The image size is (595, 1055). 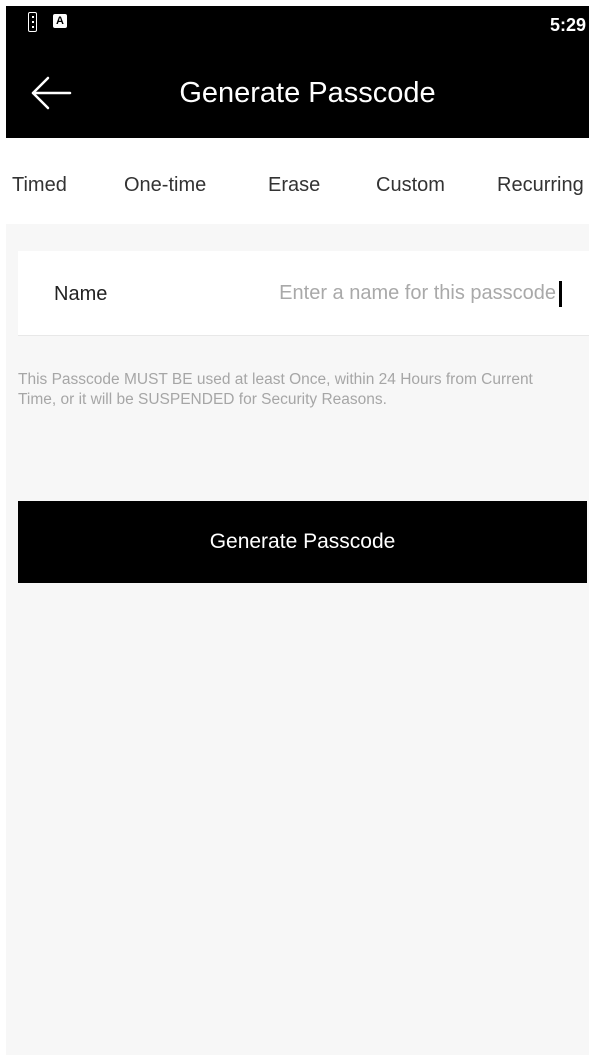 I want to click on tab-timed: Timed, so click(x=39, y=185).